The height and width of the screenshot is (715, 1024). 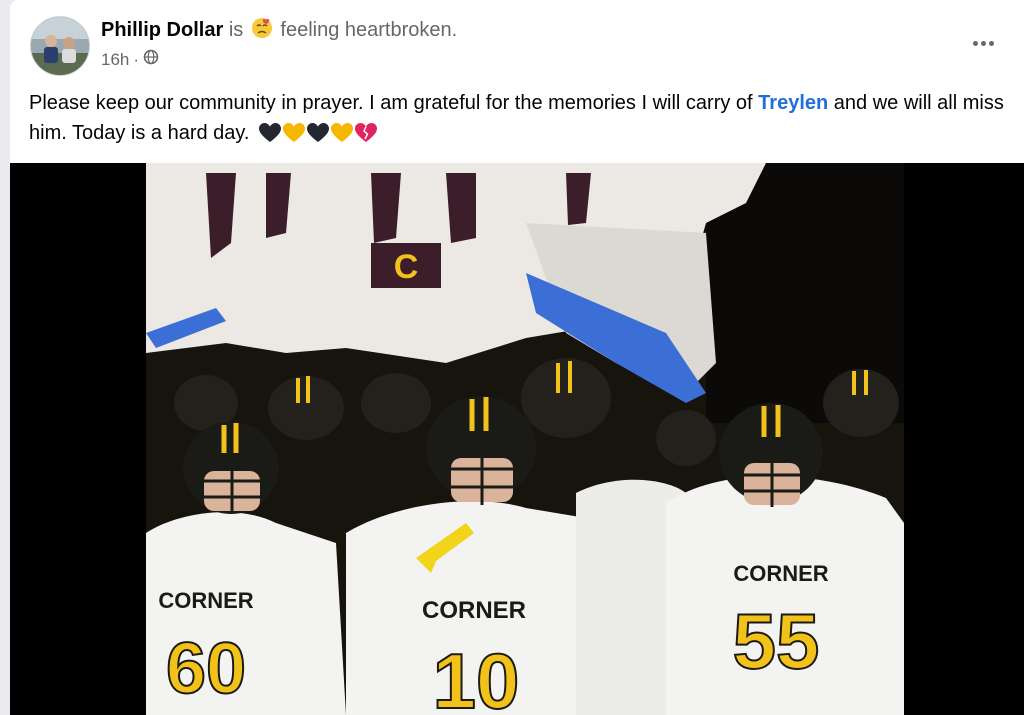 I want to click on heart-emojis, so click(x=318, y=133).